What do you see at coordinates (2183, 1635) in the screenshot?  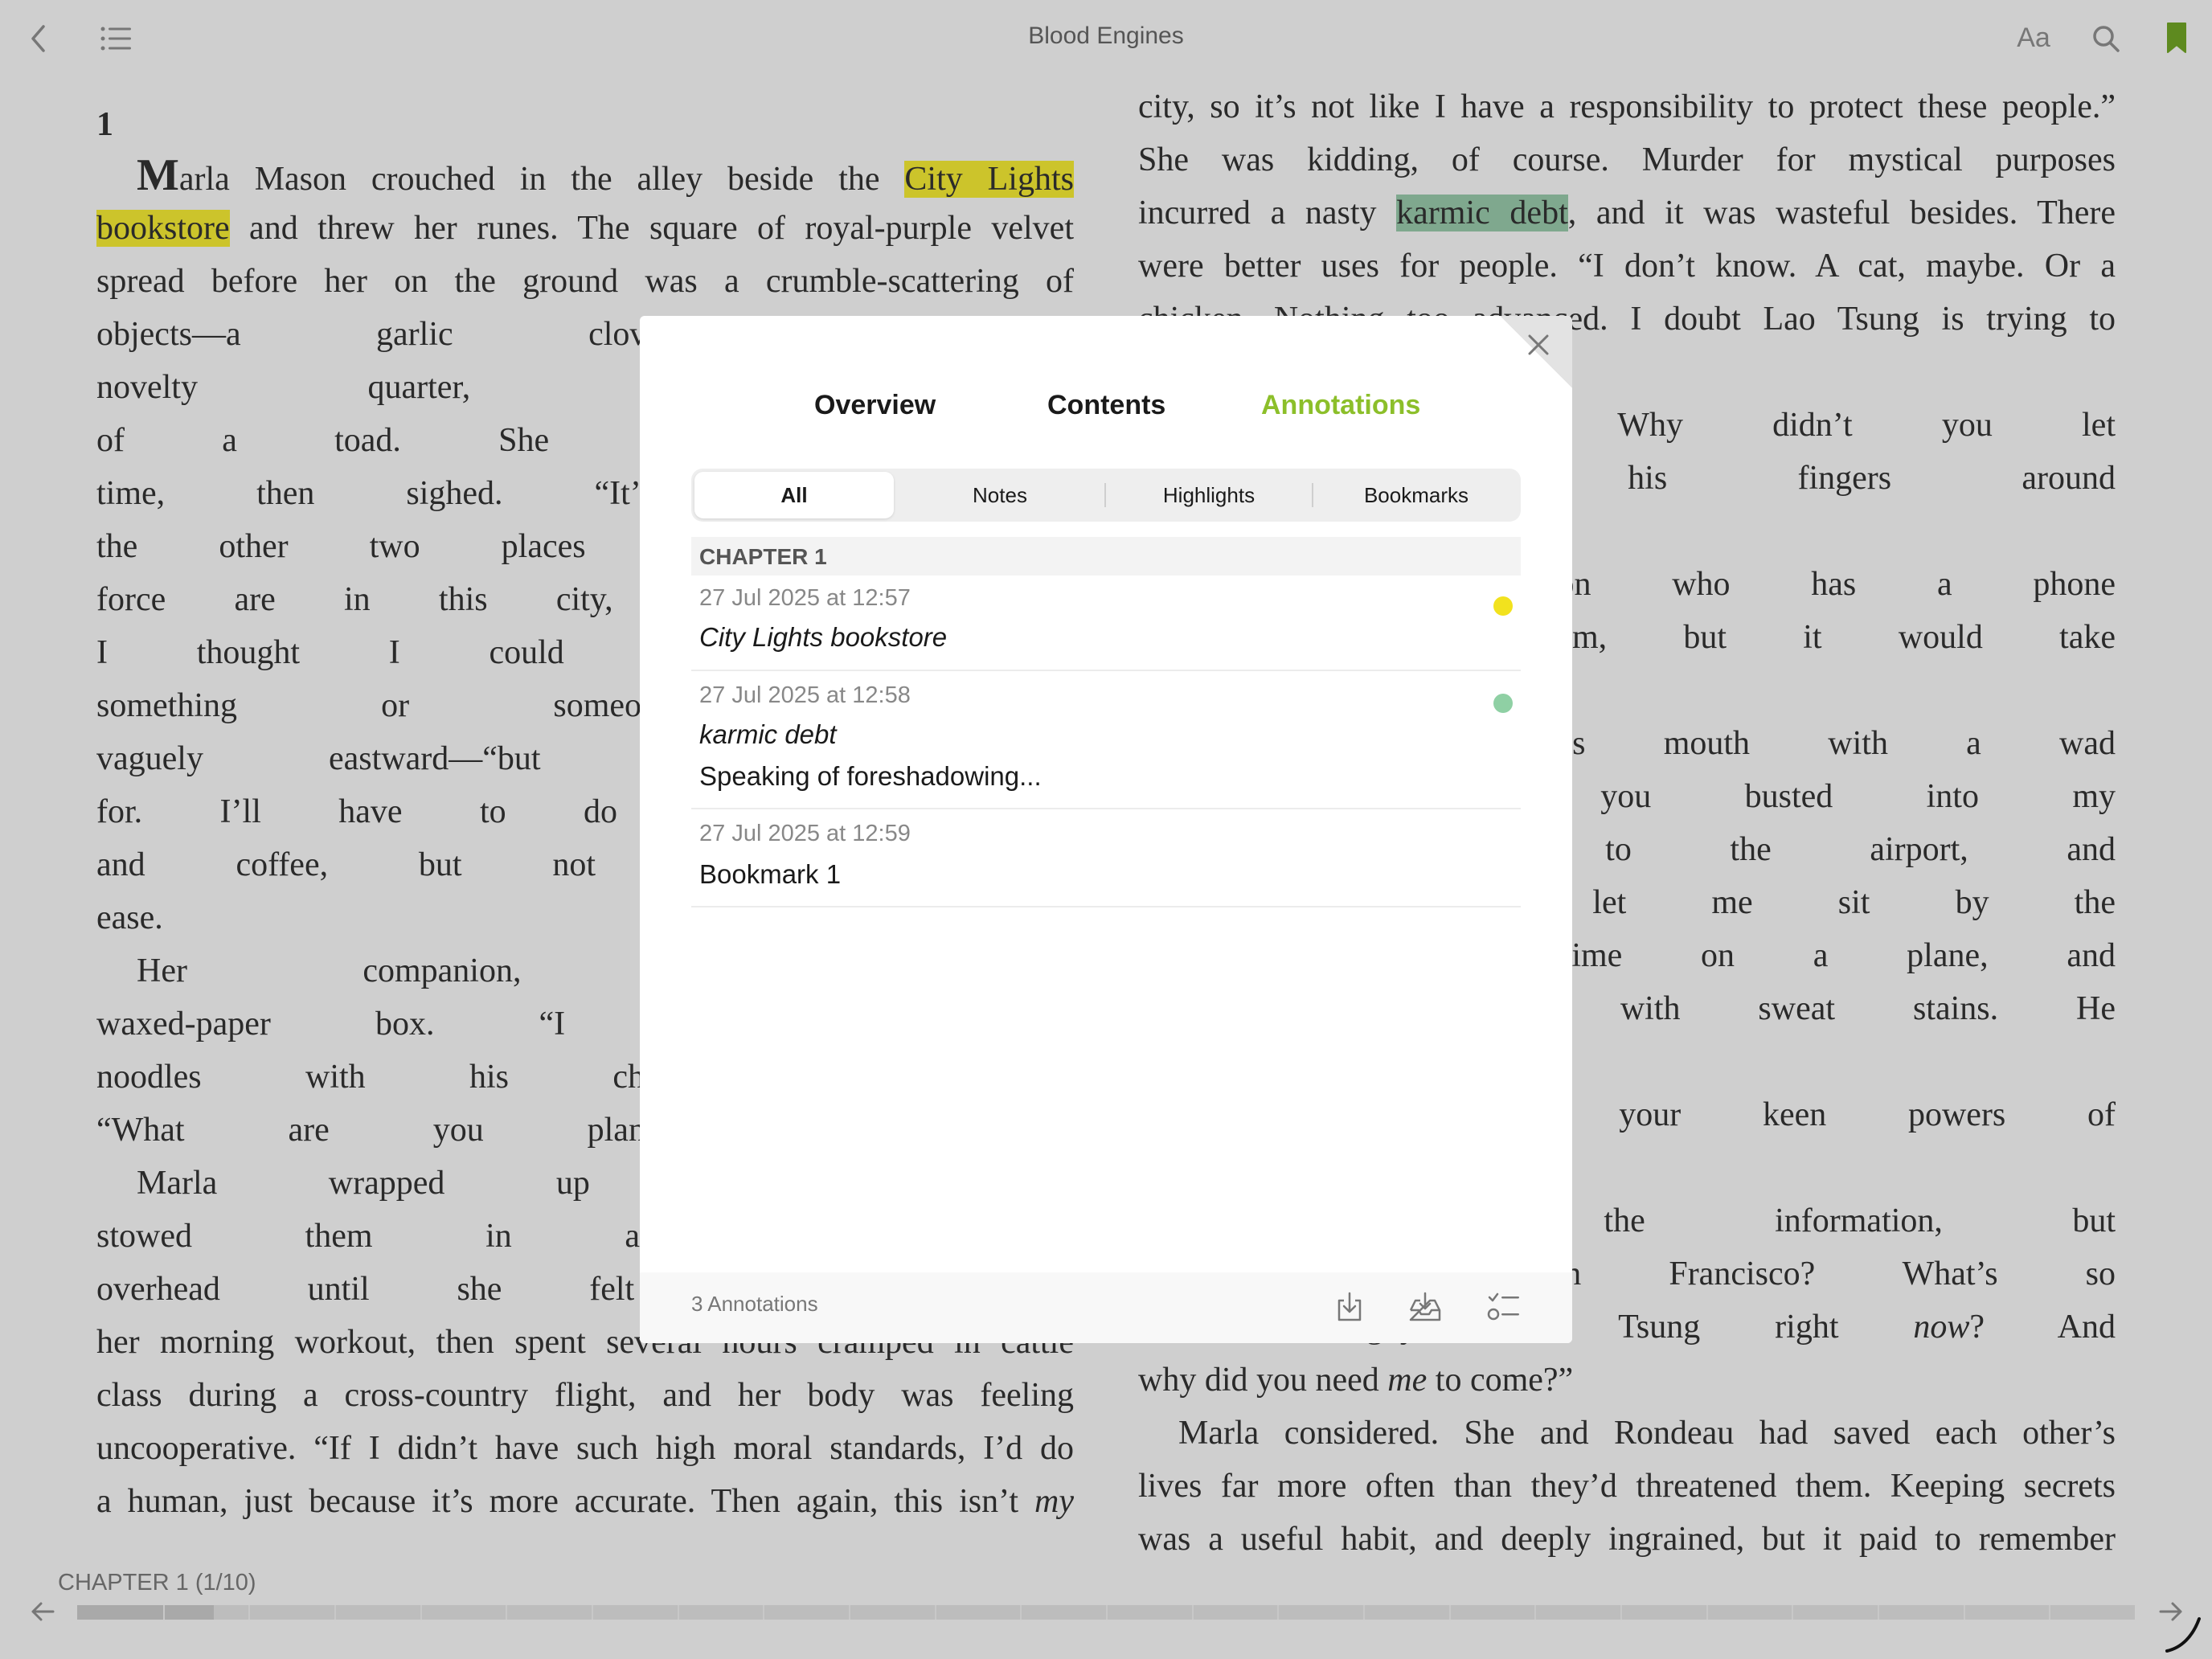 I see `page-curl-icon` at bounding box center [2183, 1635].